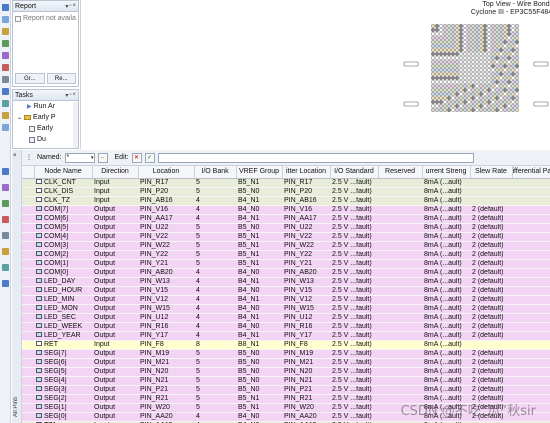  What do you see at coordinates (259, 282) in the screenshot?
I see `table-cell-vref: B4_N1` at bounding box center [259, 282].